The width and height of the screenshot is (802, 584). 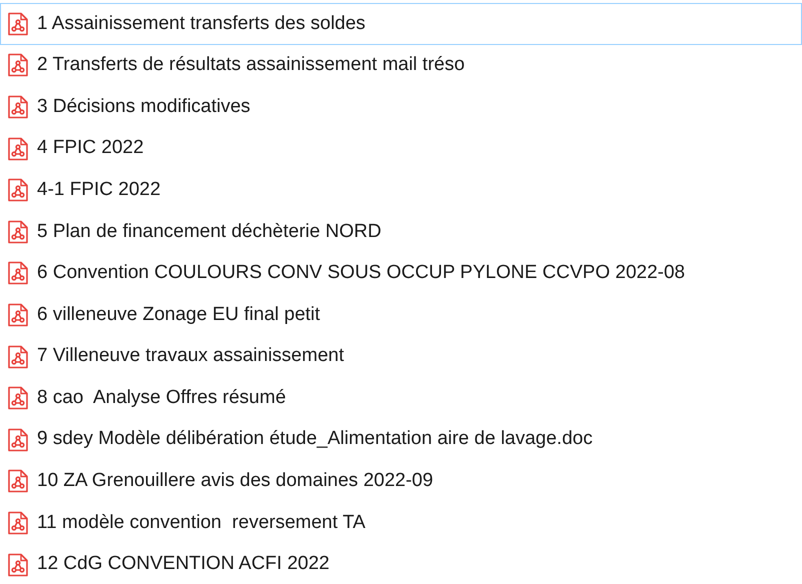 What do you see at coordinates (183, 564) in the screenshot?
I see `file-name: 12 CdG CONVENTION ACFI 2022` at bounding box center [183, 564].